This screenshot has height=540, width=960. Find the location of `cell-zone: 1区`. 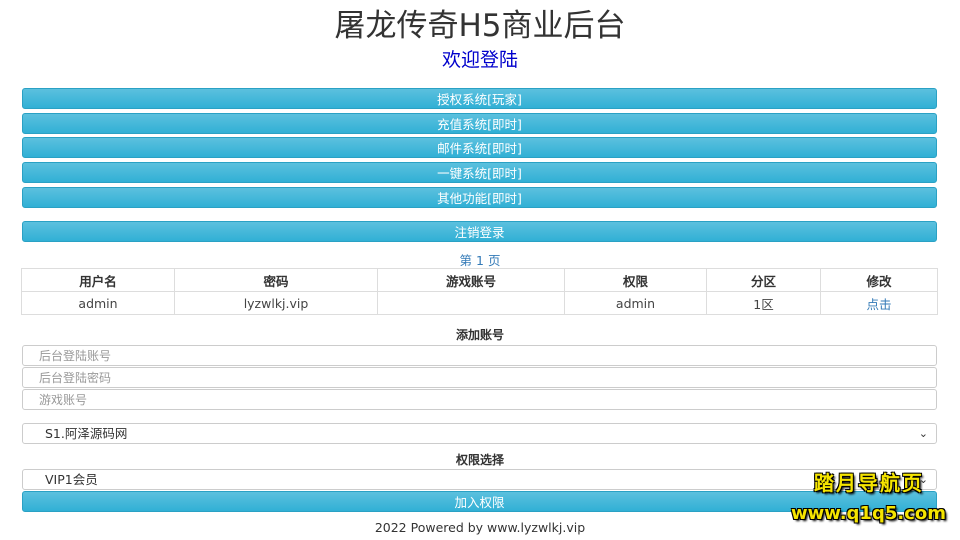

cell-zone: 1区 is located at coordinates (763, 303).